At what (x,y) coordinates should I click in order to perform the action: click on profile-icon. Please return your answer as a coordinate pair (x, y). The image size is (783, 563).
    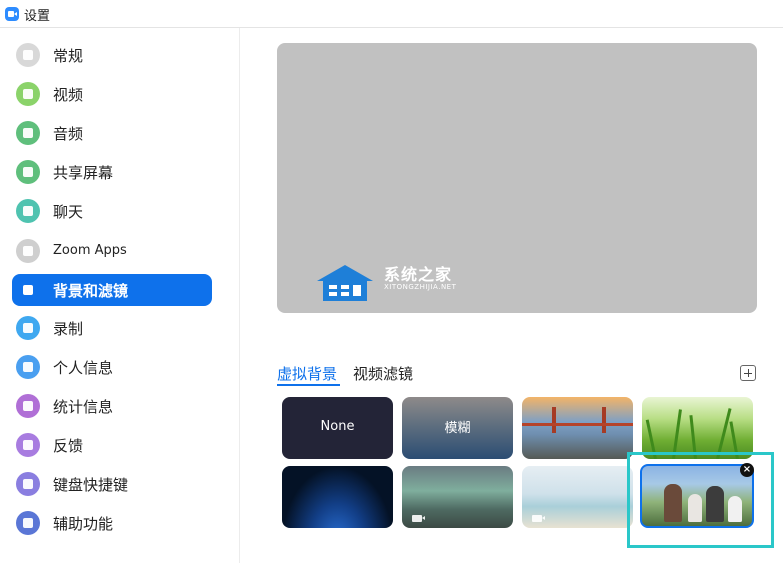
    Looking at the image, I should click on (28, 367).